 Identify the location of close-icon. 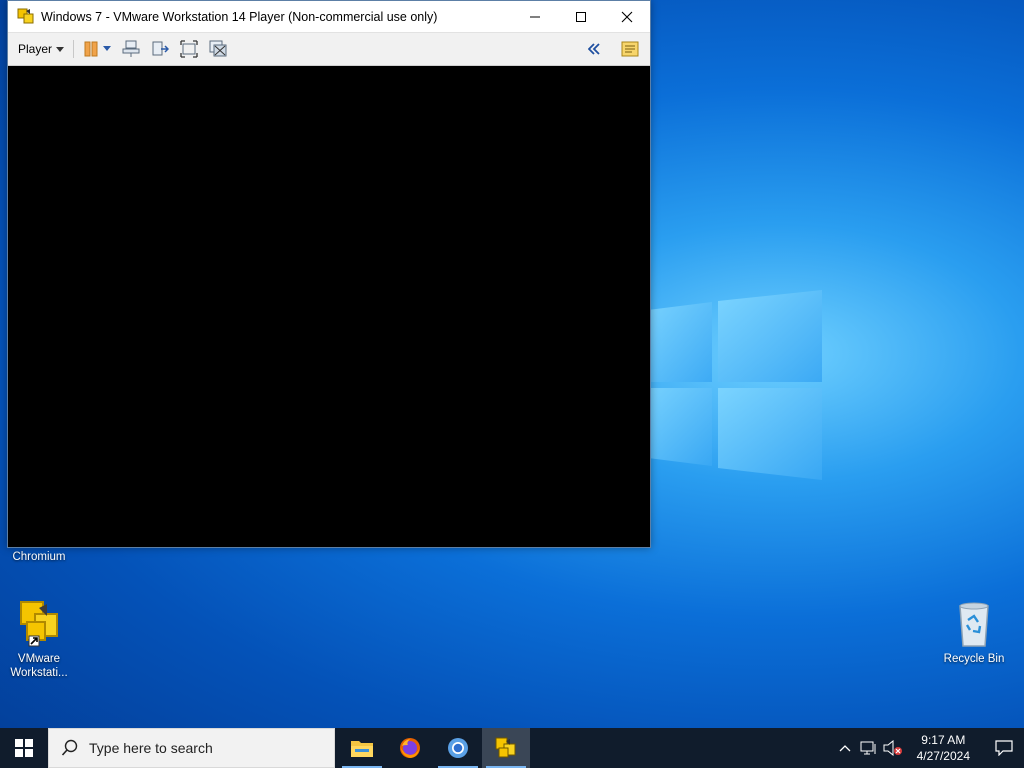
(627, 16).